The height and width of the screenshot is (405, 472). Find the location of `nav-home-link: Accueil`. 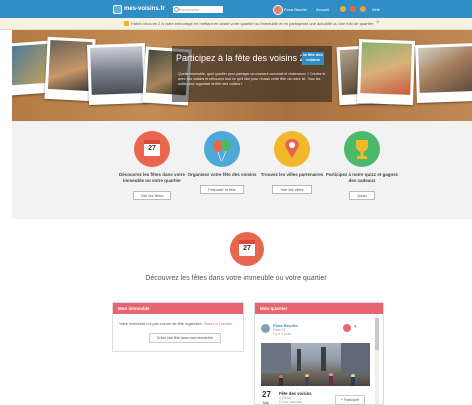

nav-home-link: Accueil is located at coordinates (322, 9).